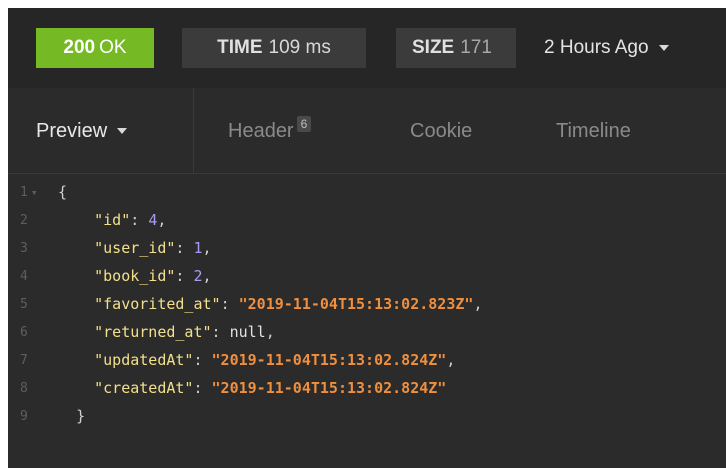  I want to click on tab-cookie-label: Cookie, so click(441, 130).